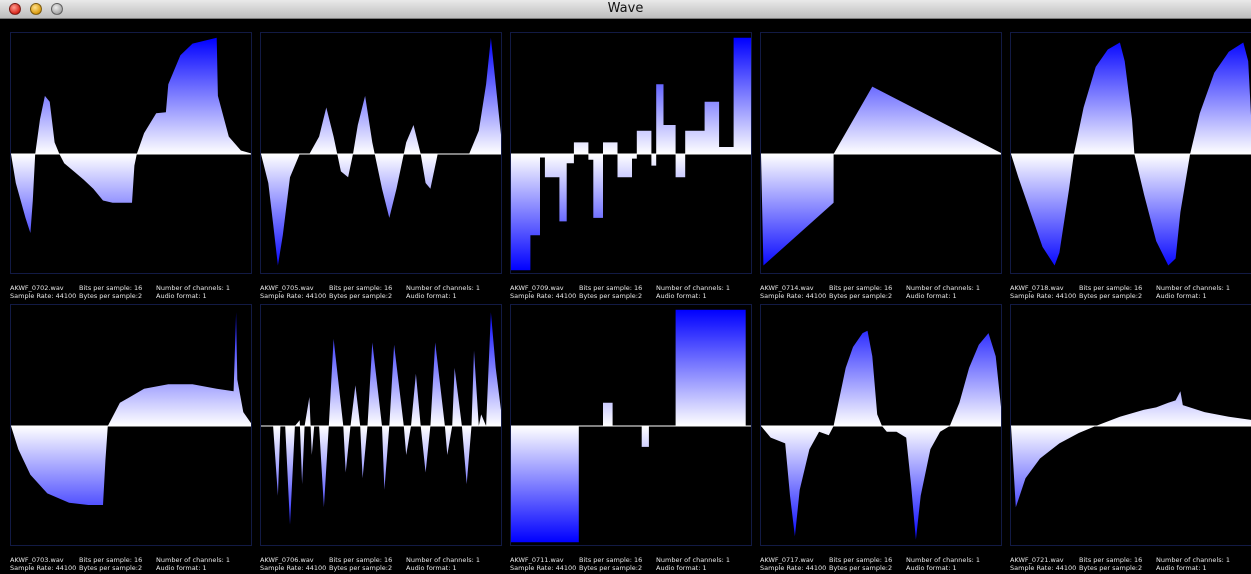 This screenshot has width=1251, height=574. I want to click on window-titlebar: Wave, so click(625, 9).